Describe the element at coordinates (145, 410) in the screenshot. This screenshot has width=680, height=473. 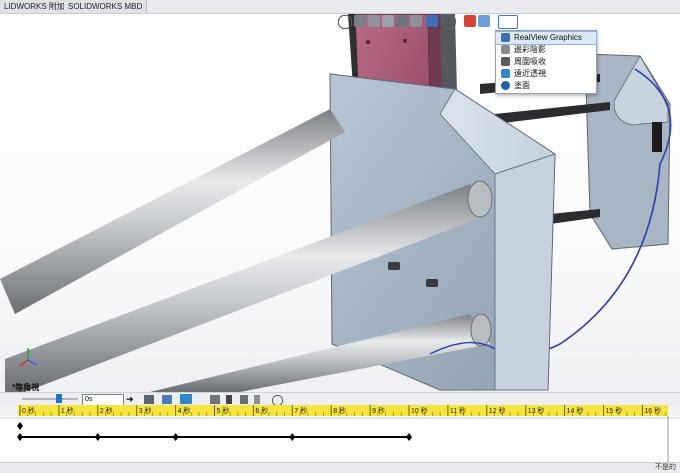
I see `ruler-label: 3 秒` at that location.